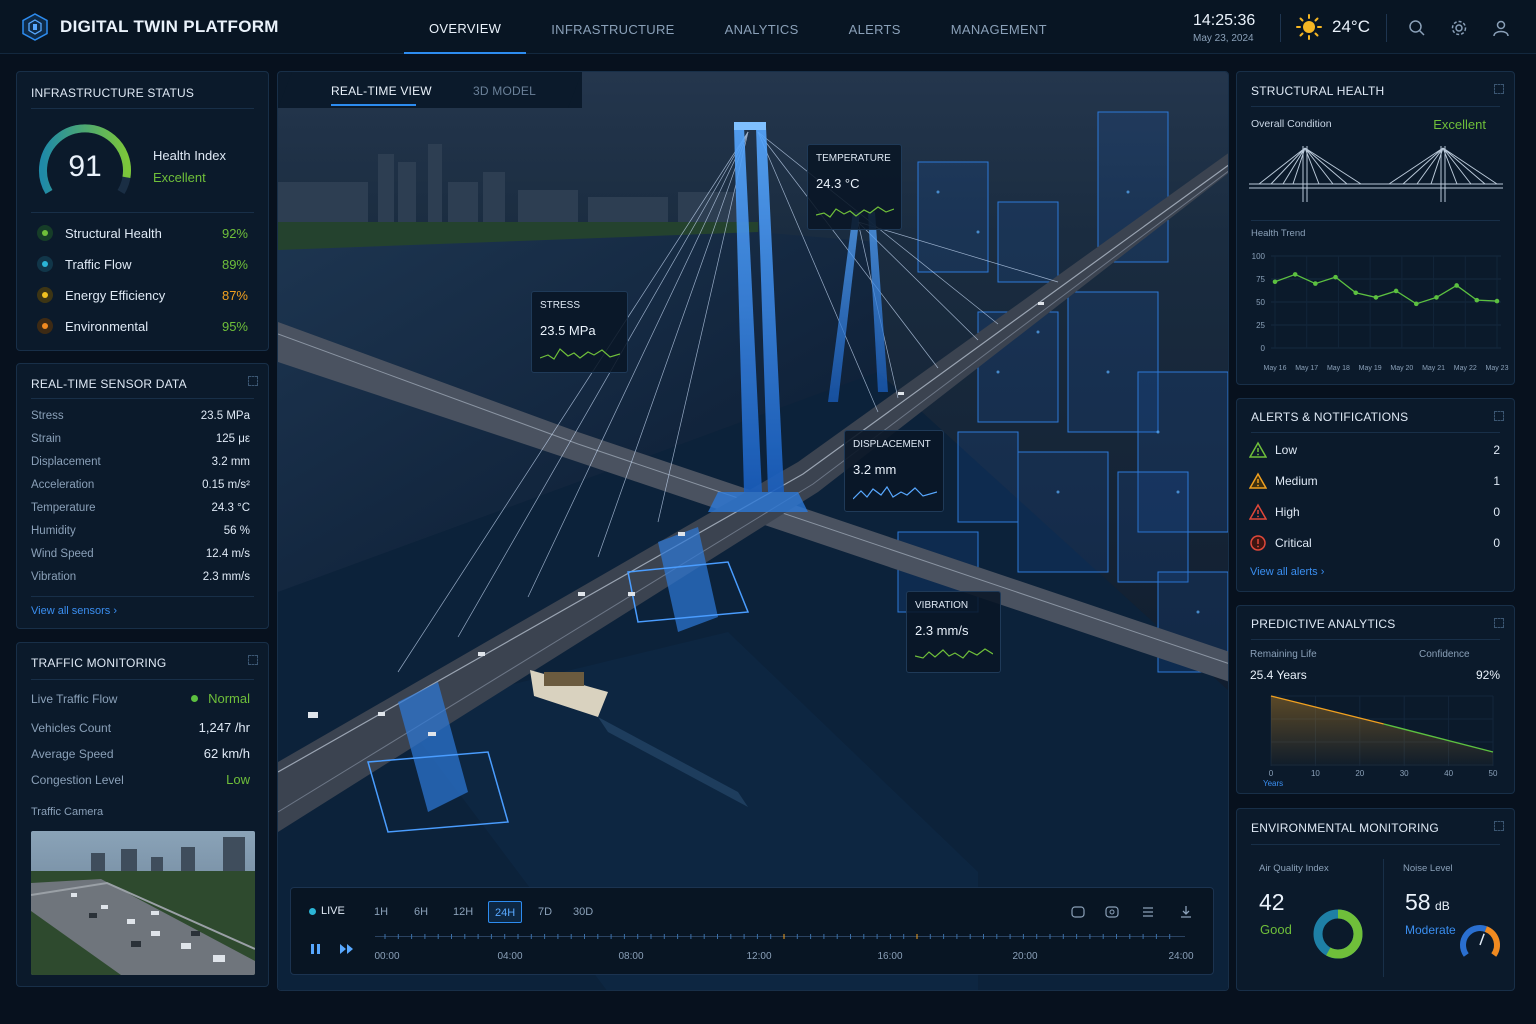 The height and width of the screenshot is (1024, 1536). Describe the element at coordinates (234, 326) in the screenshot. I see `status-value: 95%` at that location.